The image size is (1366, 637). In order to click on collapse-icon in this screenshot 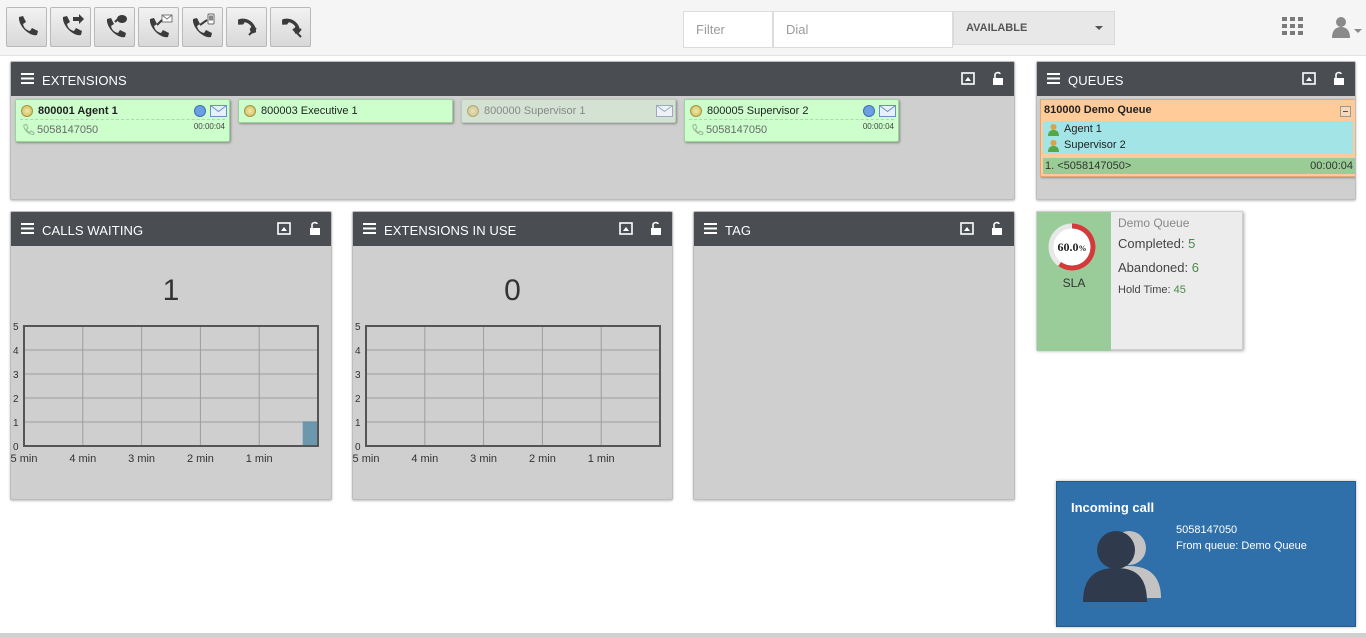, I will do `click(1345, 111)`.